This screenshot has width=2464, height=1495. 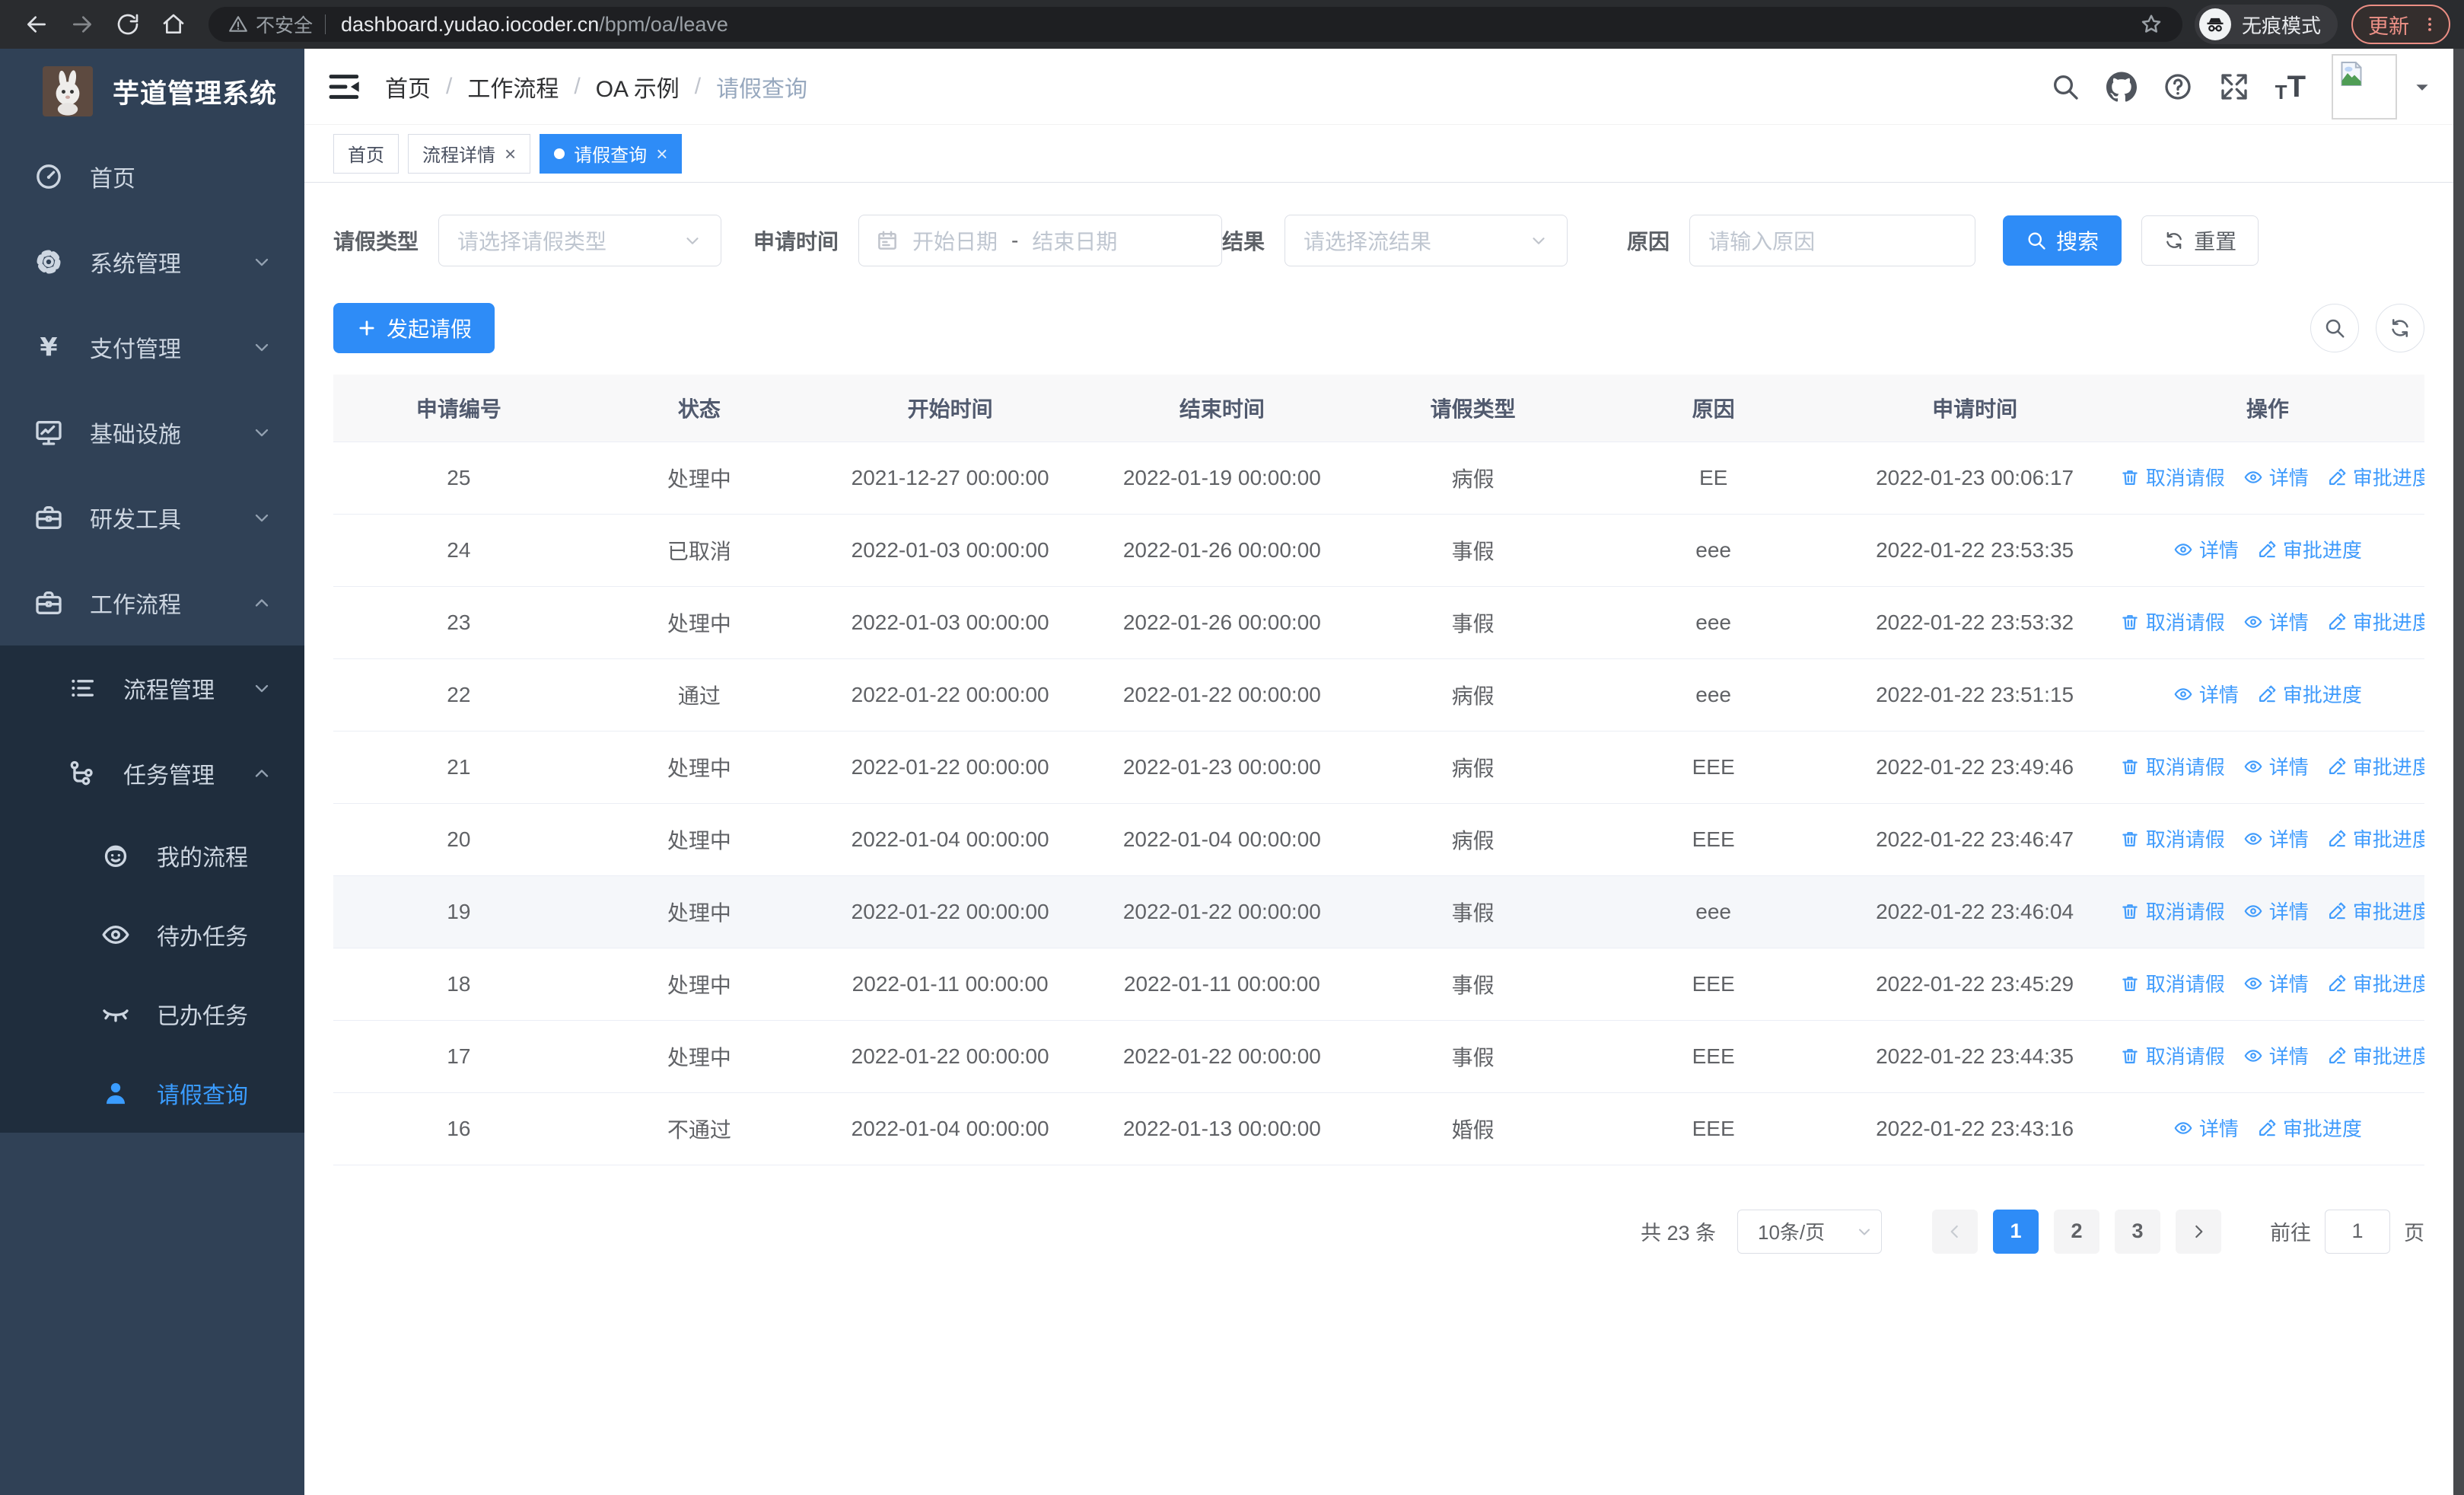 What do you see at coordinates (152, 433) in the screenshot?
I see `sidebar-item-infra: 基础设施` at bounding box center [152, 433].